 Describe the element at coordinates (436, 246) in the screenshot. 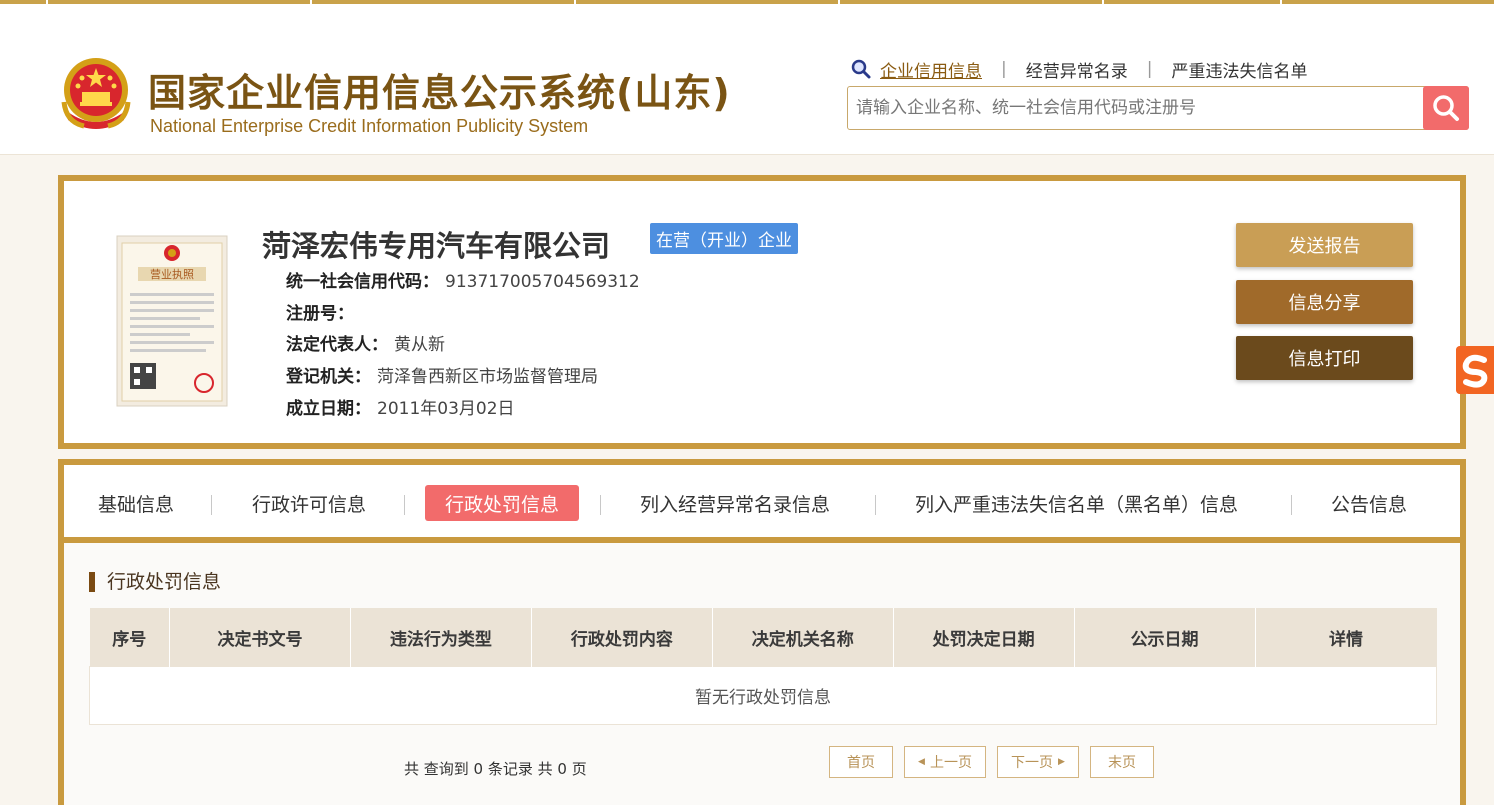

I see `company-name: 菏泽宏伟专用汽车有限公司` at that location.